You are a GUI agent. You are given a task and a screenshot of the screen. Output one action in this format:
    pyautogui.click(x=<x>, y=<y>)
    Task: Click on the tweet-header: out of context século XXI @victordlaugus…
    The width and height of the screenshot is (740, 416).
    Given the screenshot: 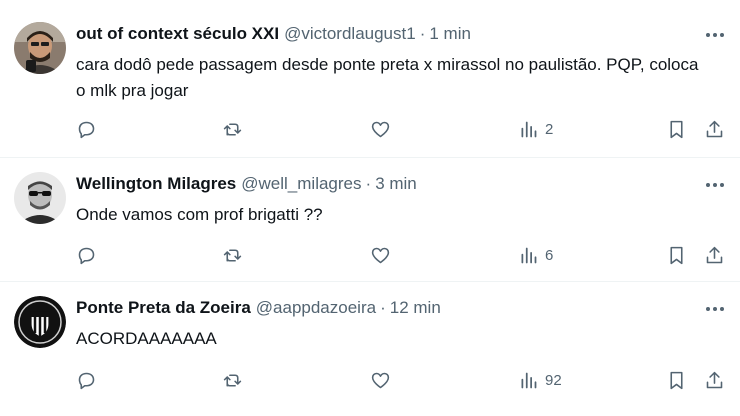 What is the action you would take?
    pyautogui.click(x=383, y=35)
    